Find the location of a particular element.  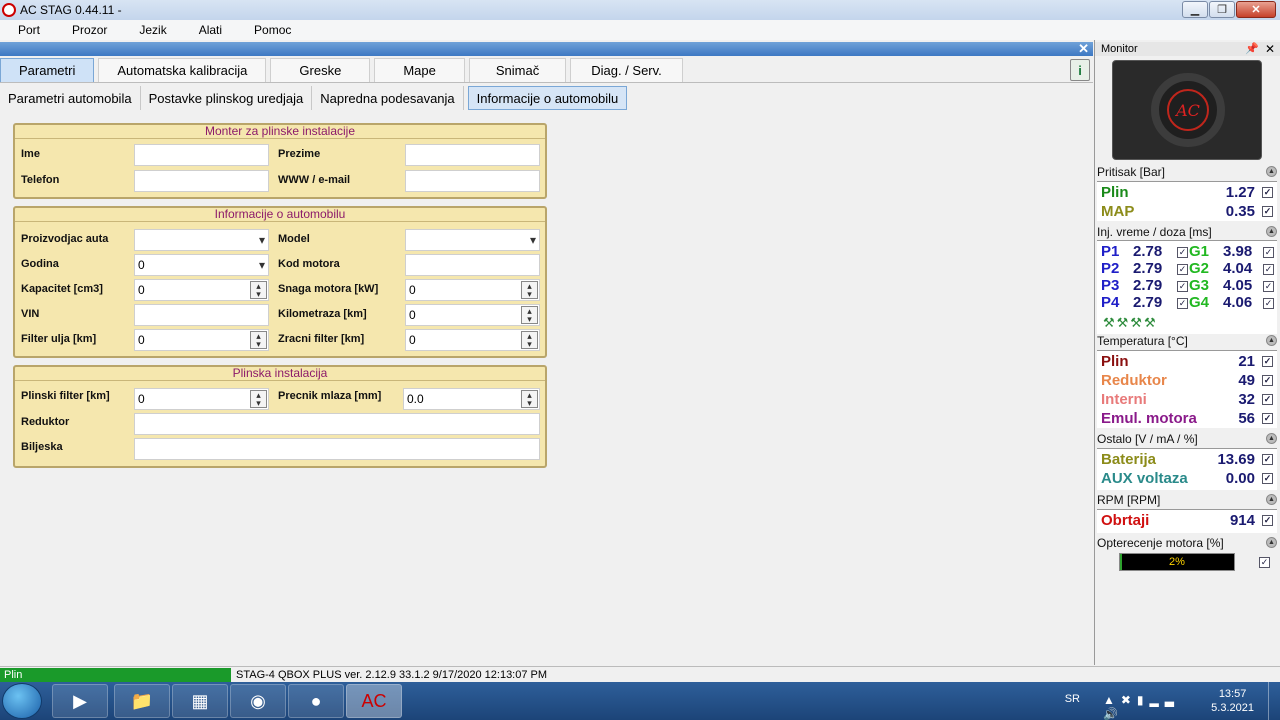

ac-stag-taskbar-icon: AC is located at coordinates (374, 701).